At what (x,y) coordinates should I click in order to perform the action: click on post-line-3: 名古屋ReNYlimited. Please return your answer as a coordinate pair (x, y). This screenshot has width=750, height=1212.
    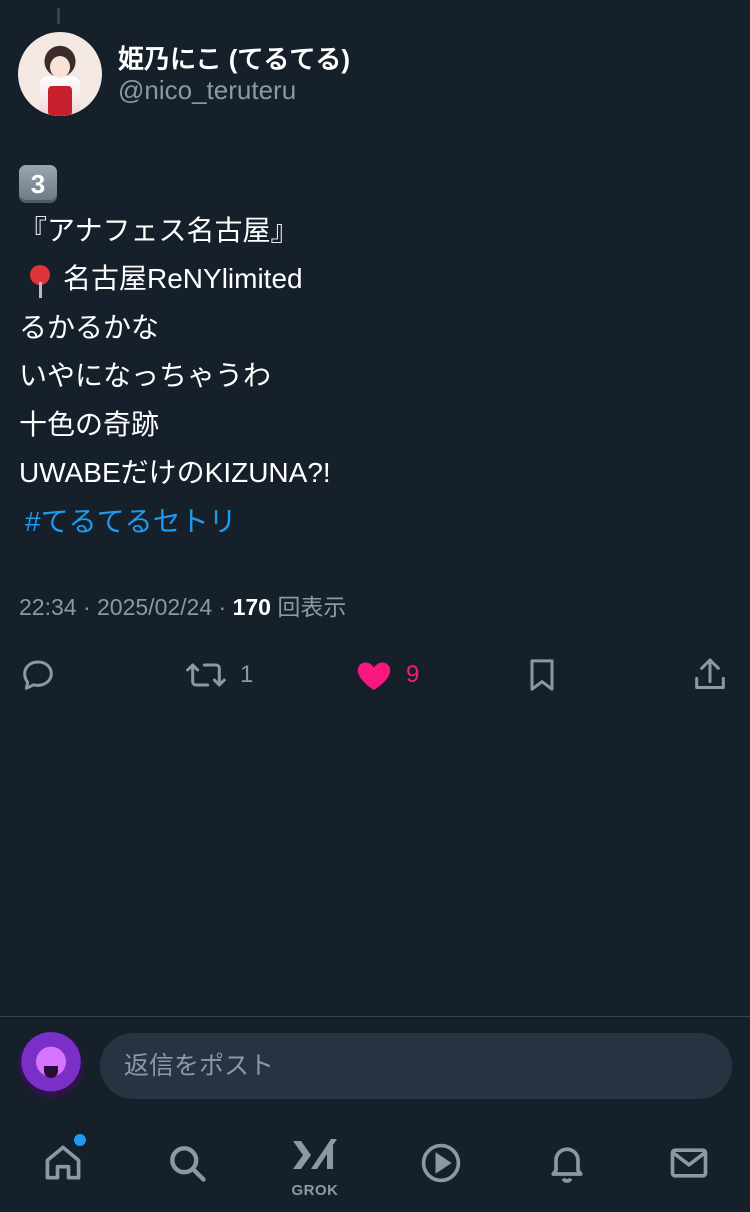
    Looking at the image, I should click on (369, 279).